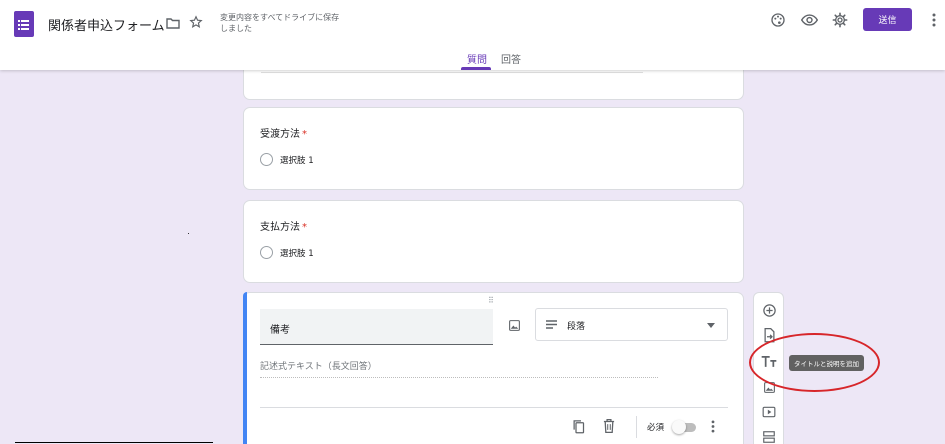  I want to click on paragraph-type-icon, so click(551, 324).